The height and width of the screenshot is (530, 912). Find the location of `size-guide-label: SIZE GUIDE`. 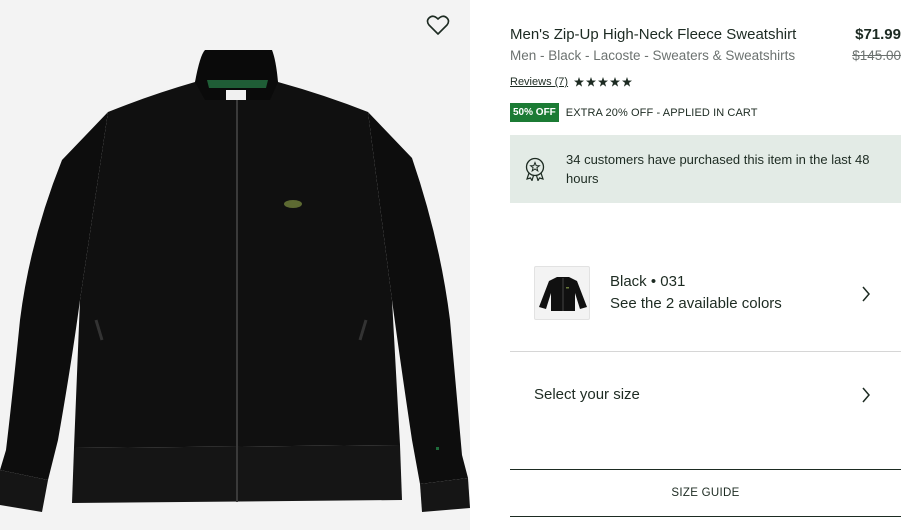

size-guide-label: SIZE GUIDE is located at coordinates (705, 493).